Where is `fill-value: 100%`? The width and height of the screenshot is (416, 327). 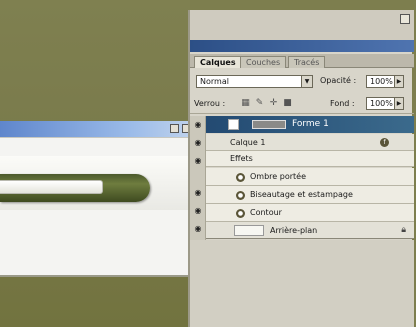 fill-value: 100% is located at coordinates (381, 103).